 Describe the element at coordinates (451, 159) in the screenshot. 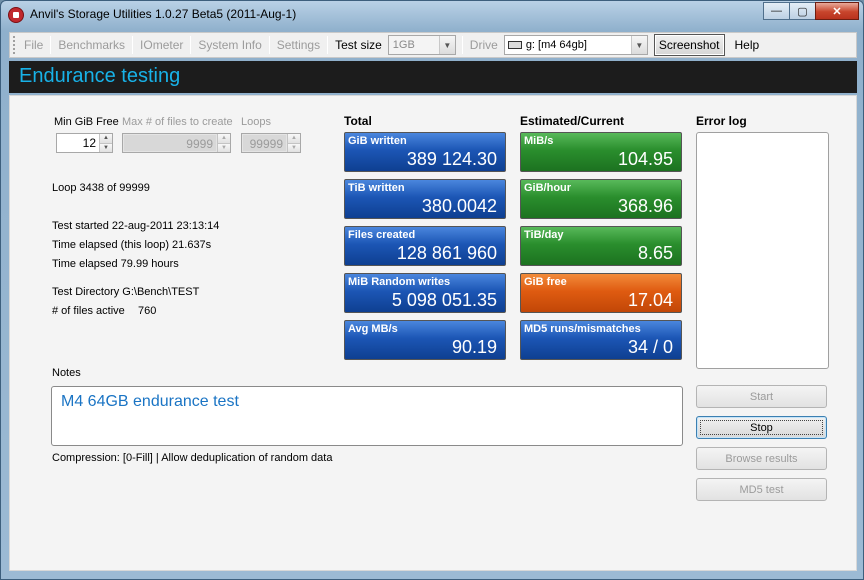

I see `tile-value: 389 124.30` at that location.